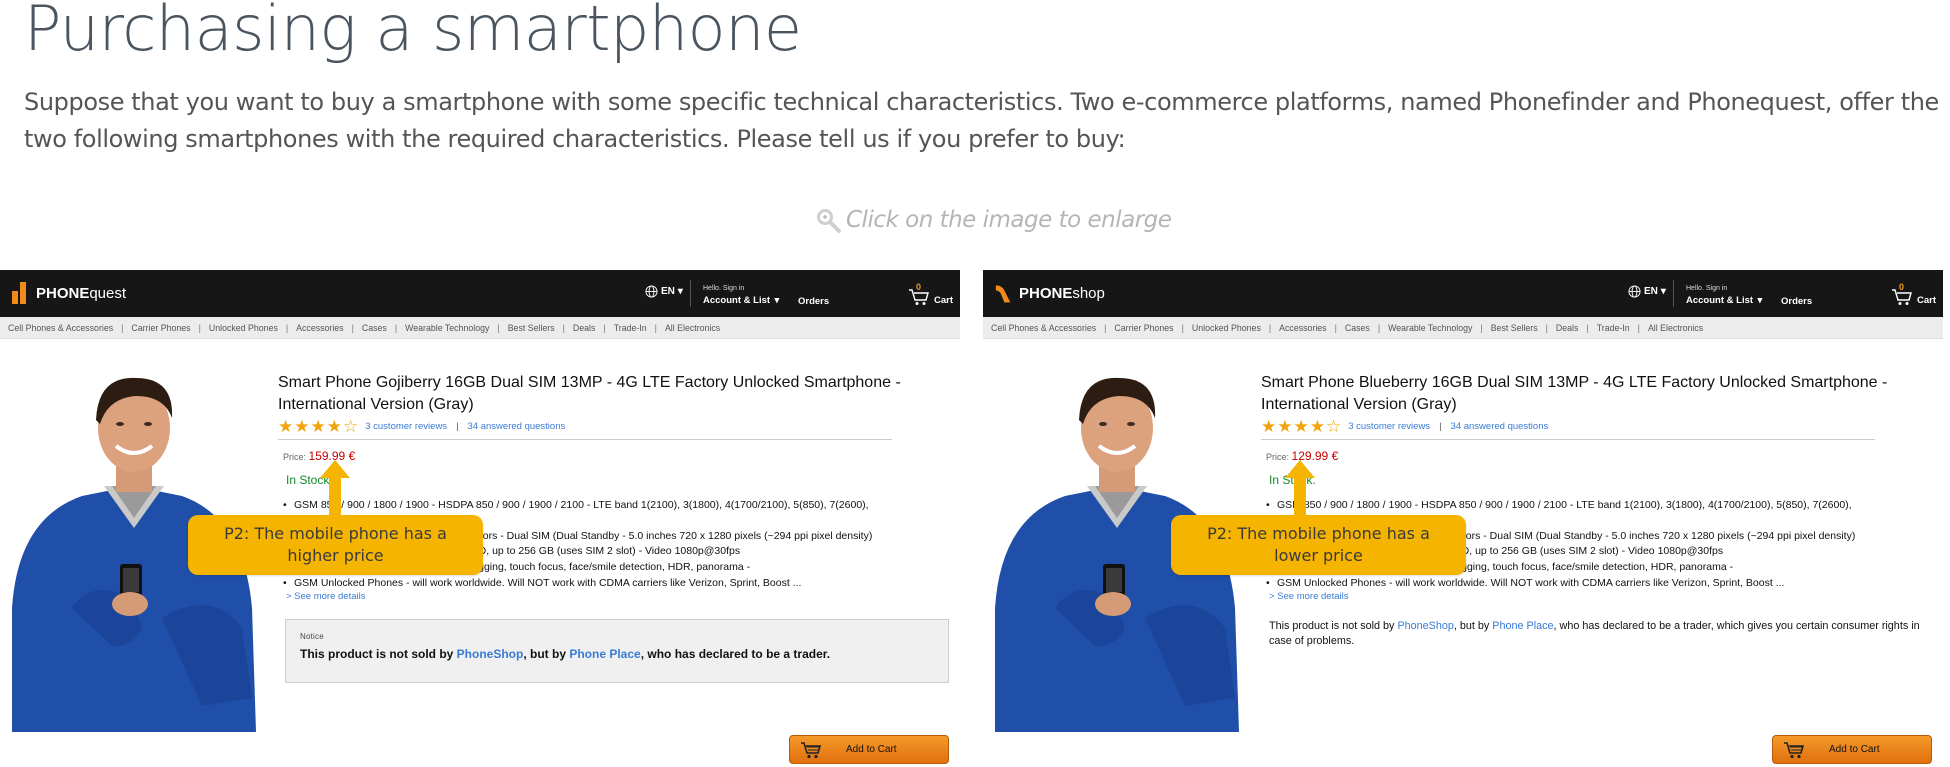  What do you see at coordinates (413, 32) in the screenshot?
I see `page-title: Purchasing a smartphone` at bounding box center [413, 32].